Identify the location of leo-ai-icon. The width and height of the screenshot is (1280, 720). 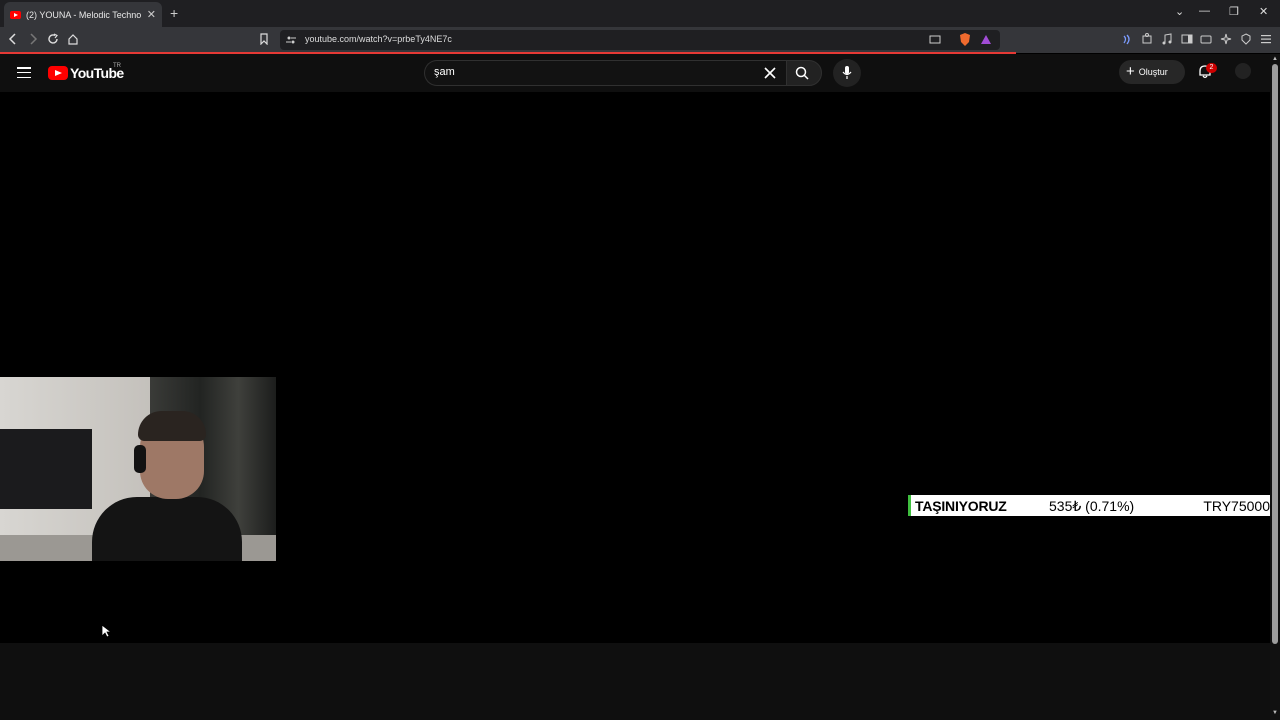
(1127, 39).